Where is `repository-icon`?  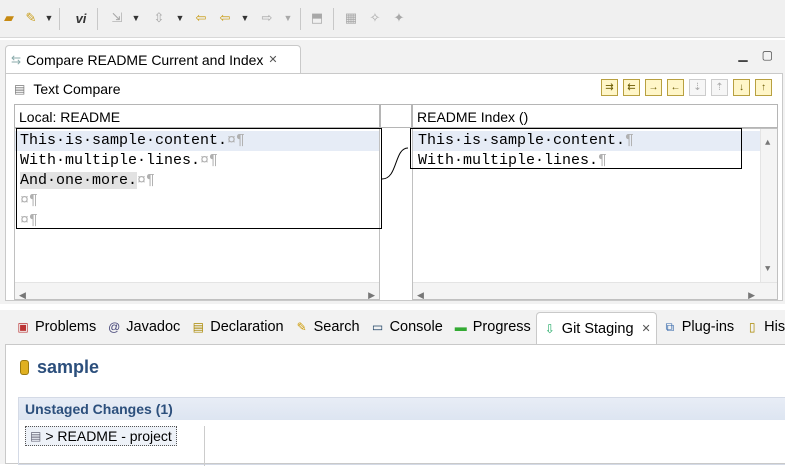 repository-icon is located at coordinates (24, 367).